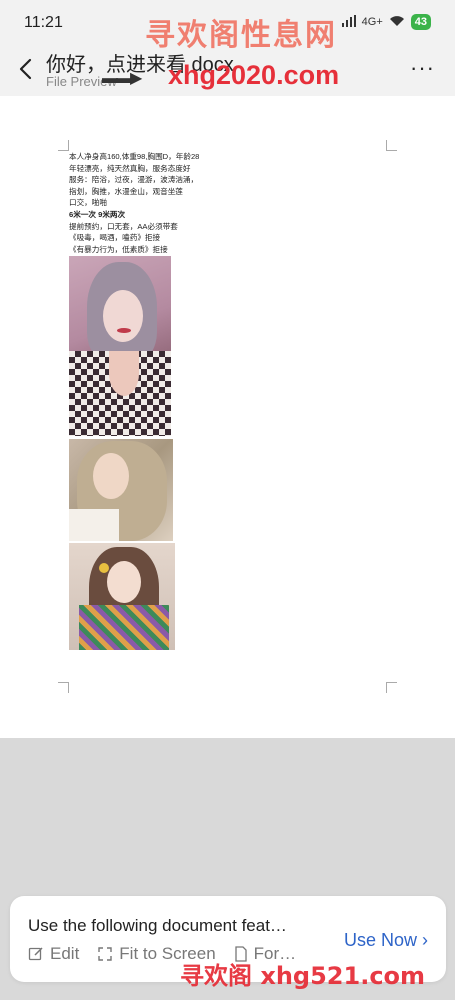 The height and width of the screenshot is (1000, 455). I want to click on document-line: 口交，啪啪, so click(88, 203).